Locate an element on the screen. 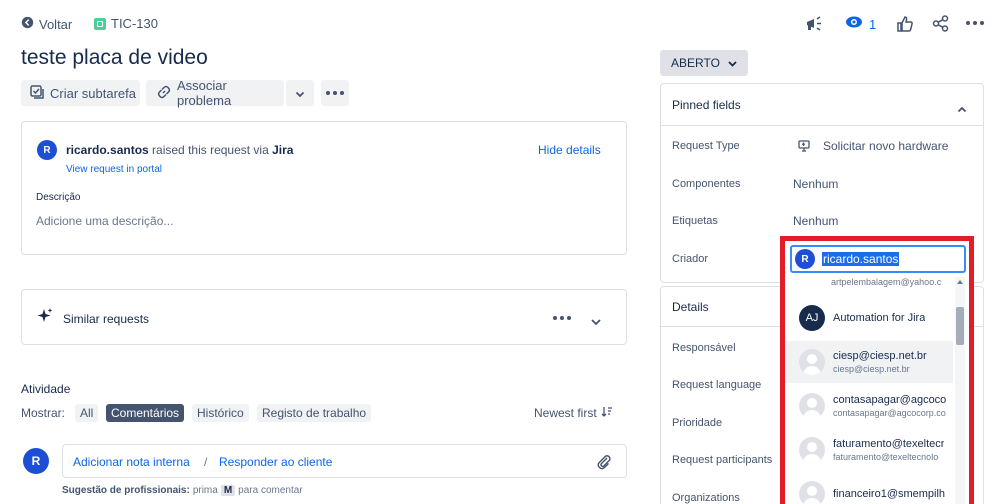  watch-count: 1 is located at coordinates (873, 24).